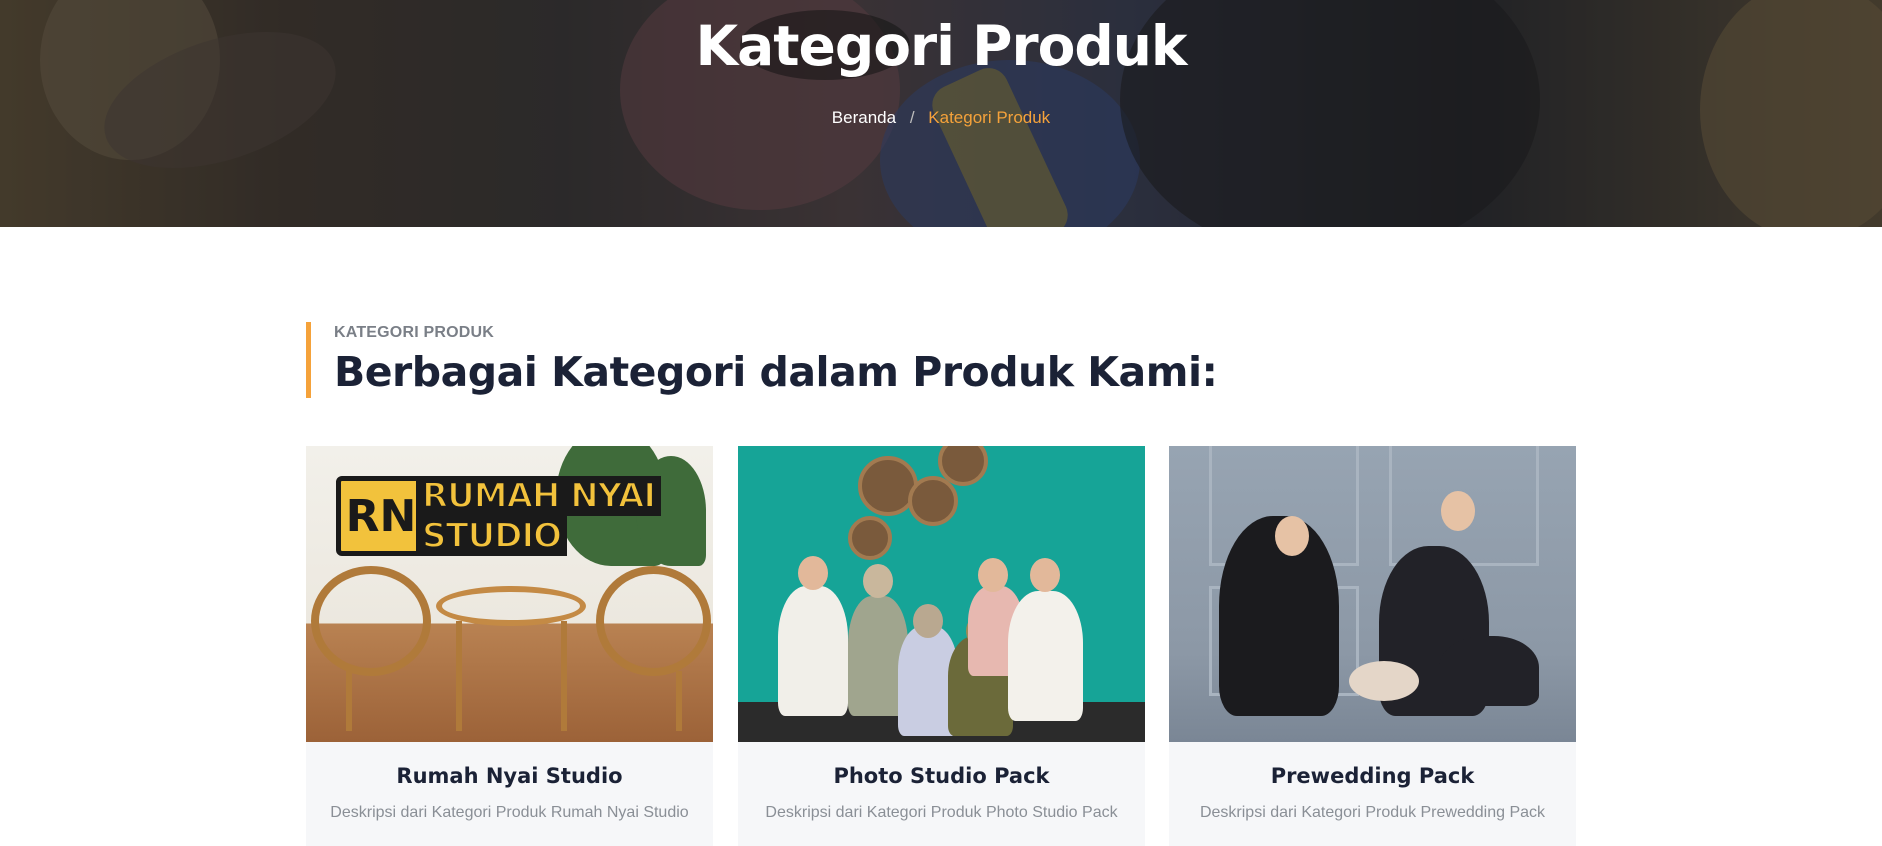 Image resolution: width=1882 pixels, height=846 pixels. I want to click on breadcrumb-current: Kategori Produk, so click(989, 117).